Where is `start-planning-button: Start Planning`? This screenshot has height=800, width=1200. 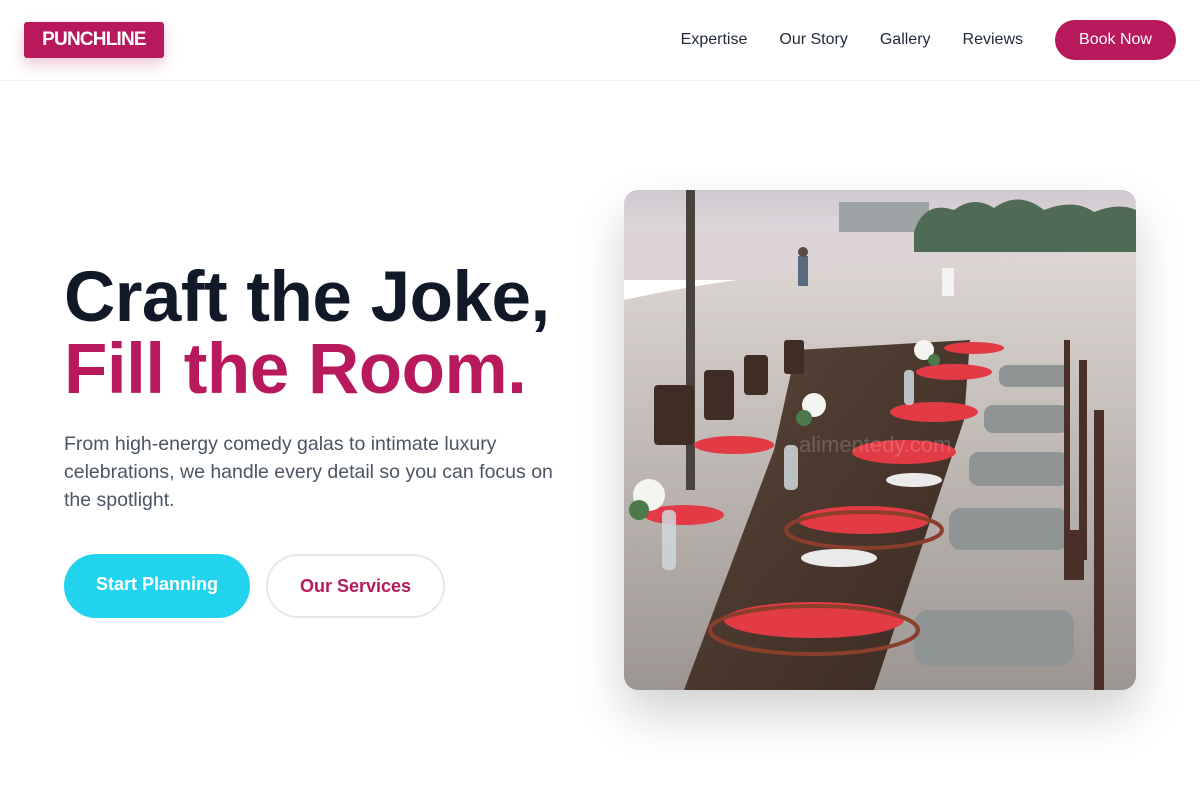 start-planning-button: Start Planning is located at coordinates (157, 586).